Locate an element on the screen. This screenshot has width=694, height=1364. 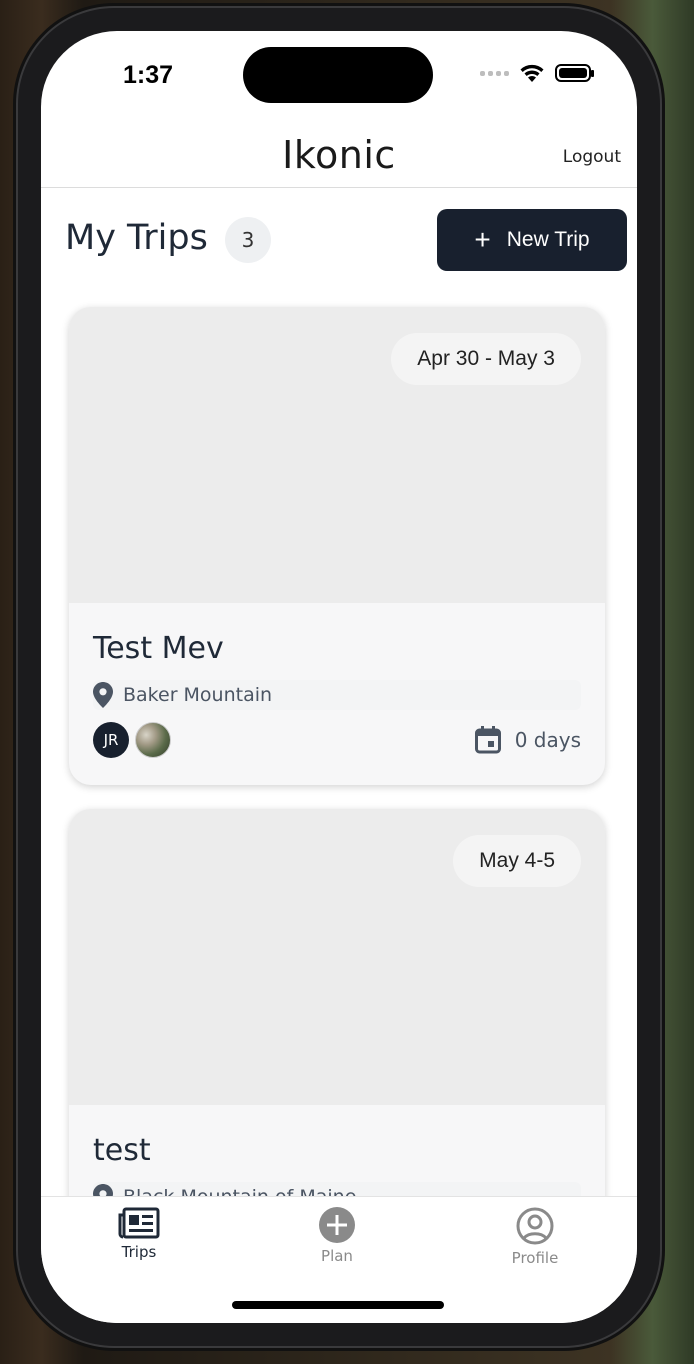
bottom-tab-bar: Trips Plan Profile is located at coordinates (339, 1259).